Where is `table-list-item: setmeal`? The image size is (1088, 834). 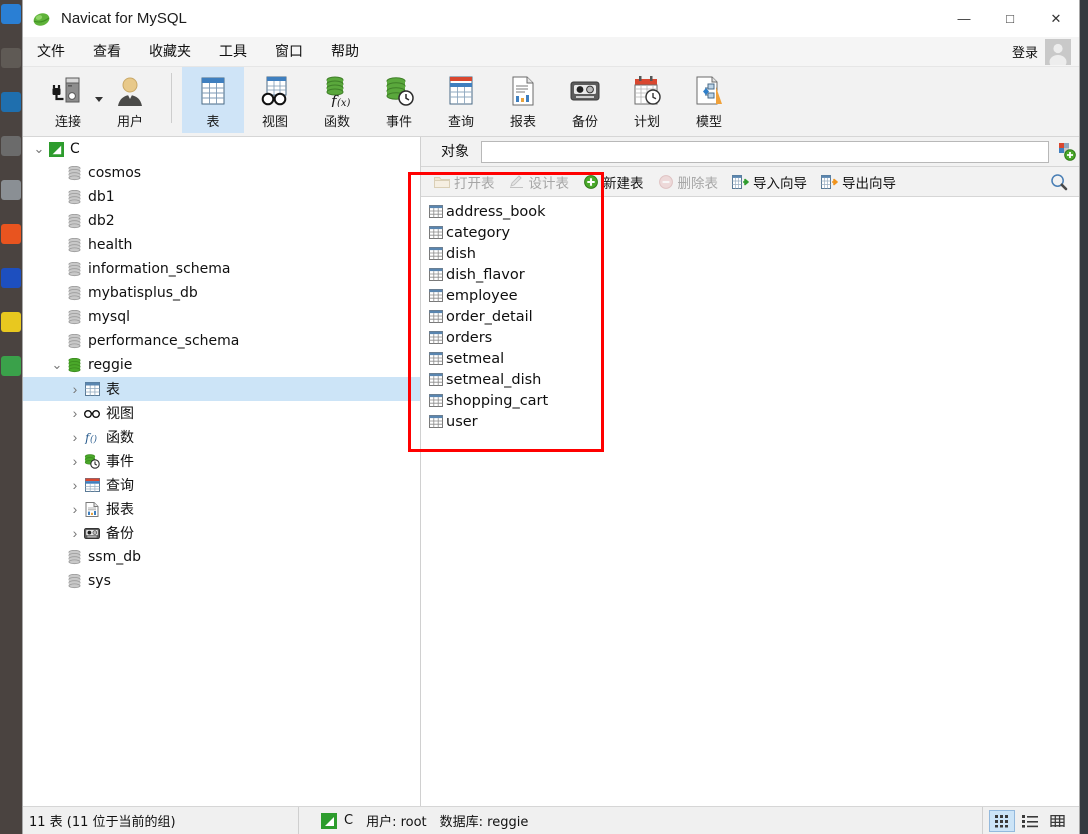
table-list-item: setmeal is located at coordinates (490, 358).